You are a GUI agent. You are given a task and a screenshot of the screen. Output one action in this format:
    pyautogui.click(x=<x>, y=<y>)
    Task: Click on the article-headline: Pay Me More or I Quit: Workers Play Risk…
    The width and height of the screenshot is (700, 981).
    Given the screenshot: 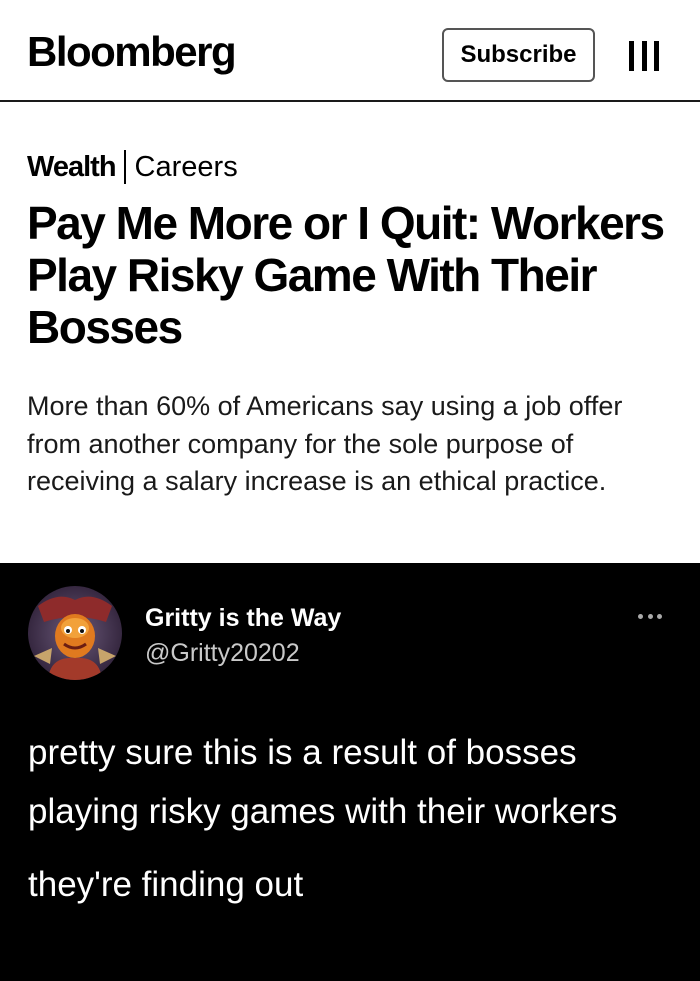 What is the action you would take?
    pyautogui.click(x=346, y=275)
    